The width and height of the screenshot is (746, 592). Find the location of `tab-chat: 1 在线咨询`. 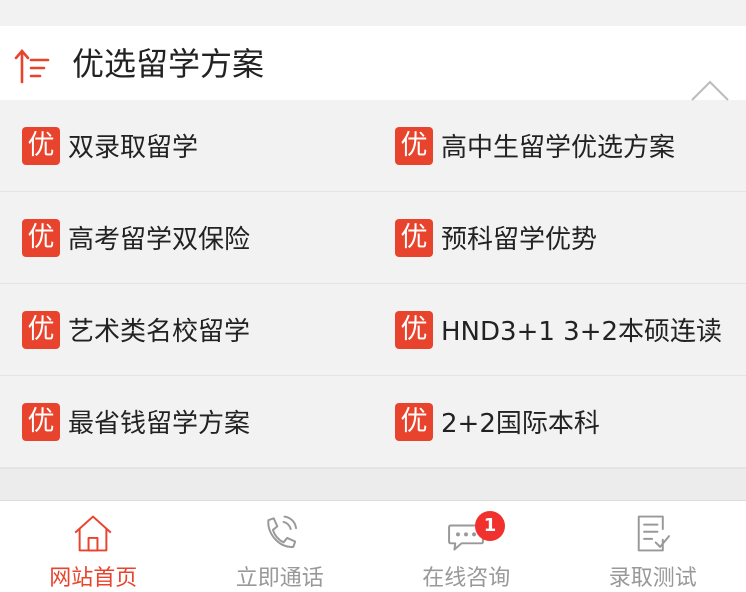

tab-chat: 1 在线咨询 is located at coordinates (466, 546).